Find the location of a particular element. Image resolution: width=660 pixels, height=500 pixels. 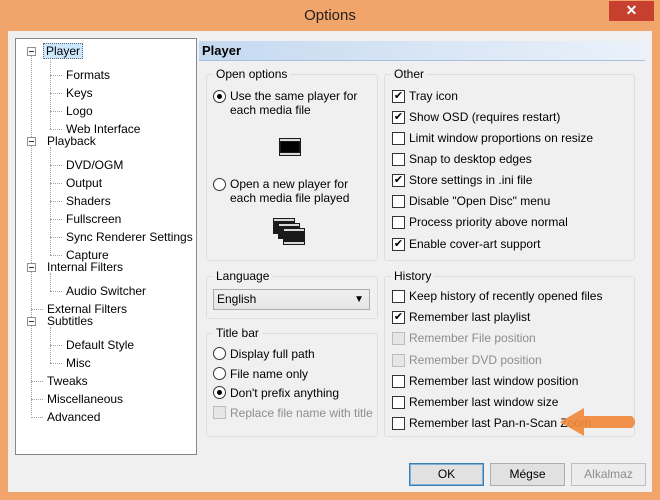

tree-item-playback: Playback is located at coordinates (71, 141).